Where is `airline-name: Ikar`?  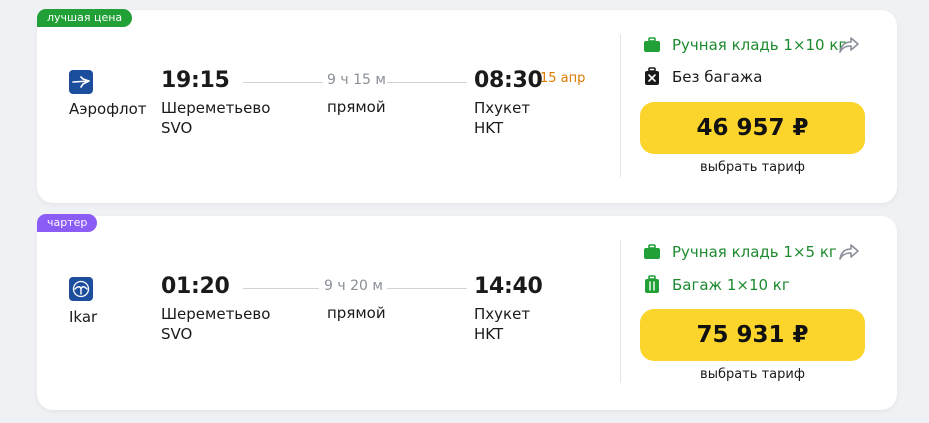
airline-name: Ikar is located at coordinates (83, 317).